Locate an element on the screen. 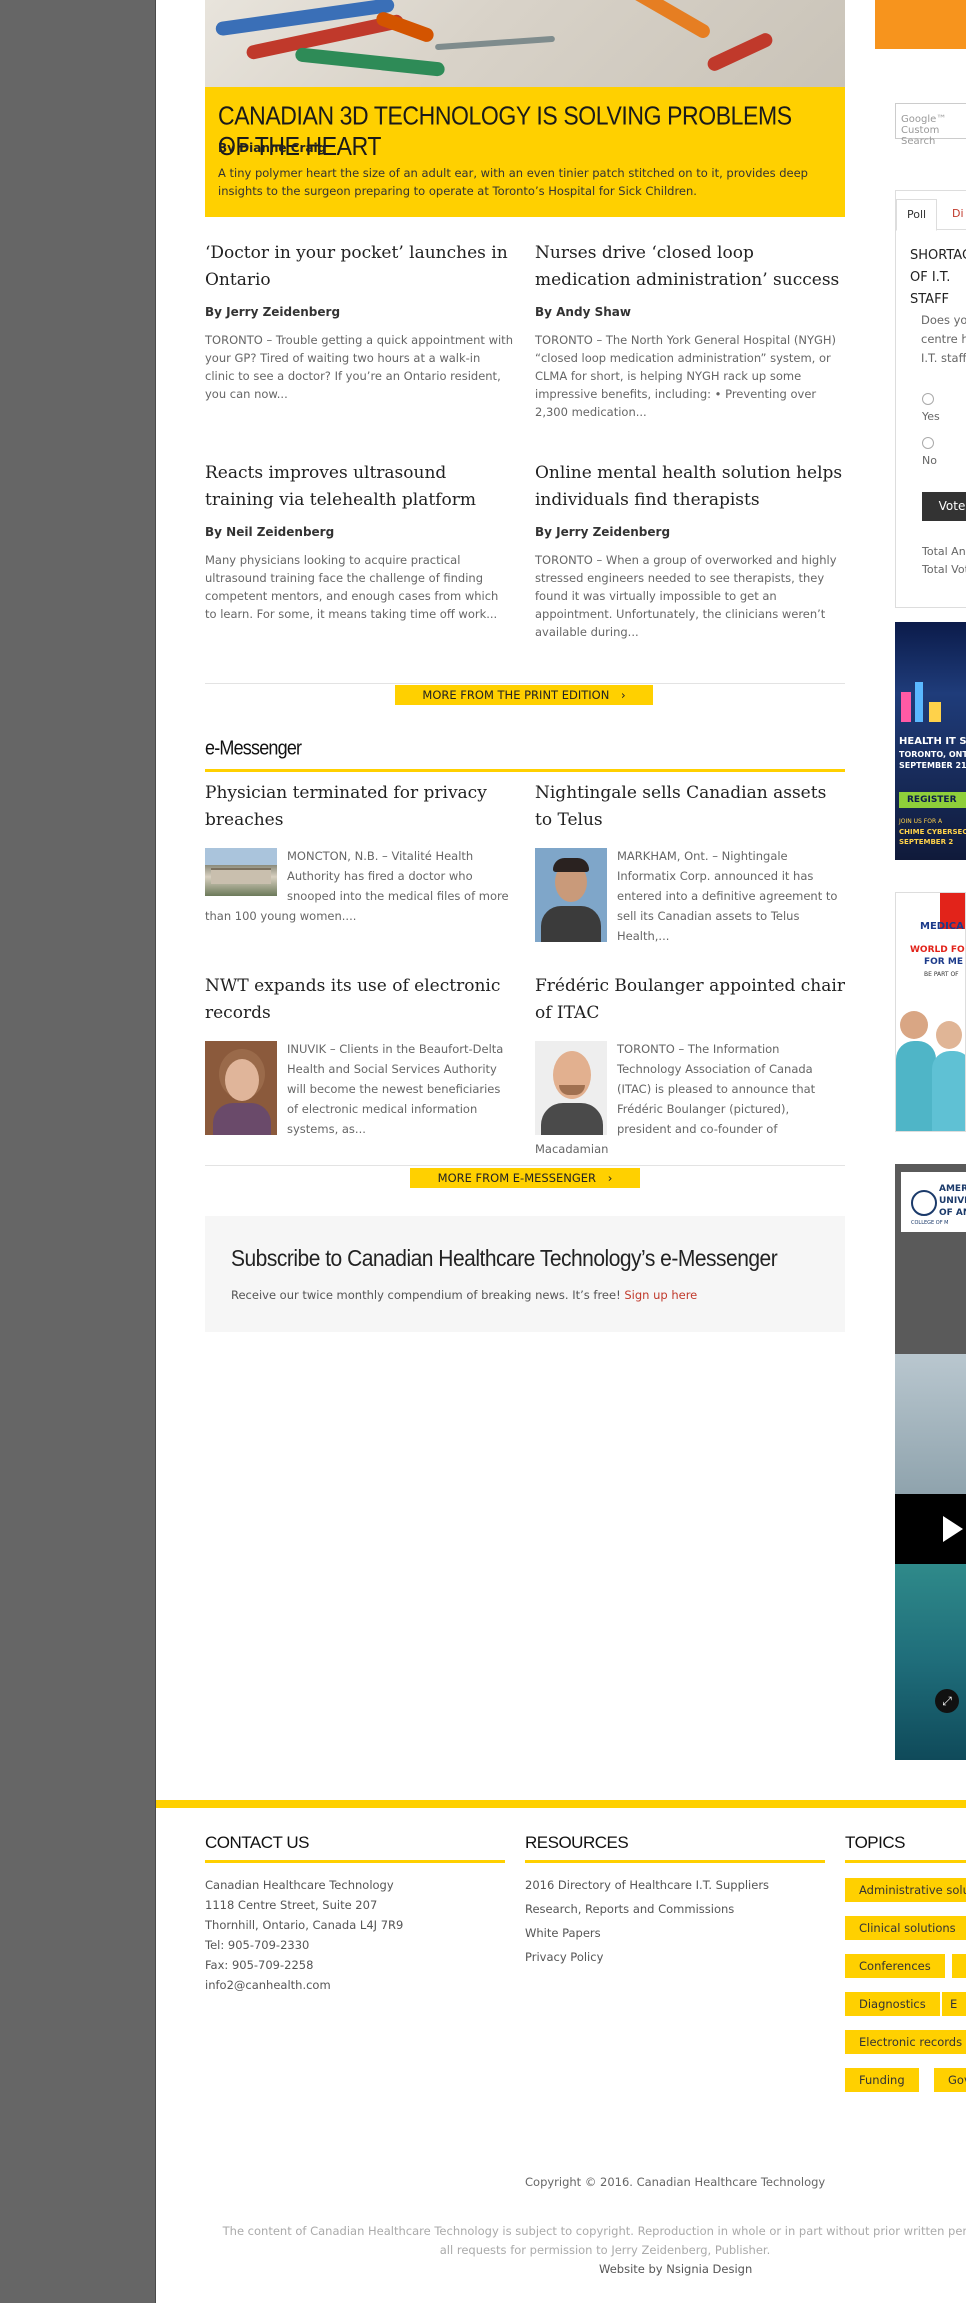 The height and width of the screenshot is (2303, 966). topic-tag: Electronic records is located at coordinates (905, 2042).